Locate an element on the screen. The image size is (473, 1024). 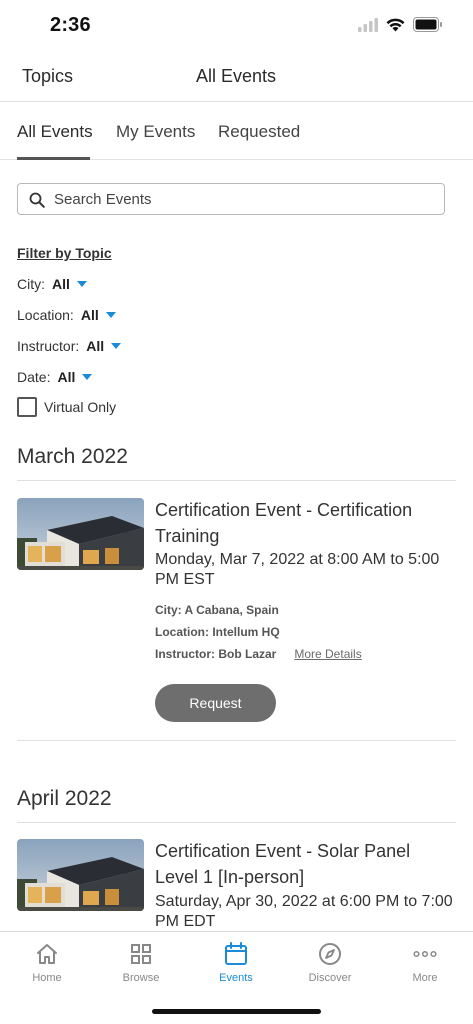
month-heading: April 2022 is located at coordinates (64, 798).